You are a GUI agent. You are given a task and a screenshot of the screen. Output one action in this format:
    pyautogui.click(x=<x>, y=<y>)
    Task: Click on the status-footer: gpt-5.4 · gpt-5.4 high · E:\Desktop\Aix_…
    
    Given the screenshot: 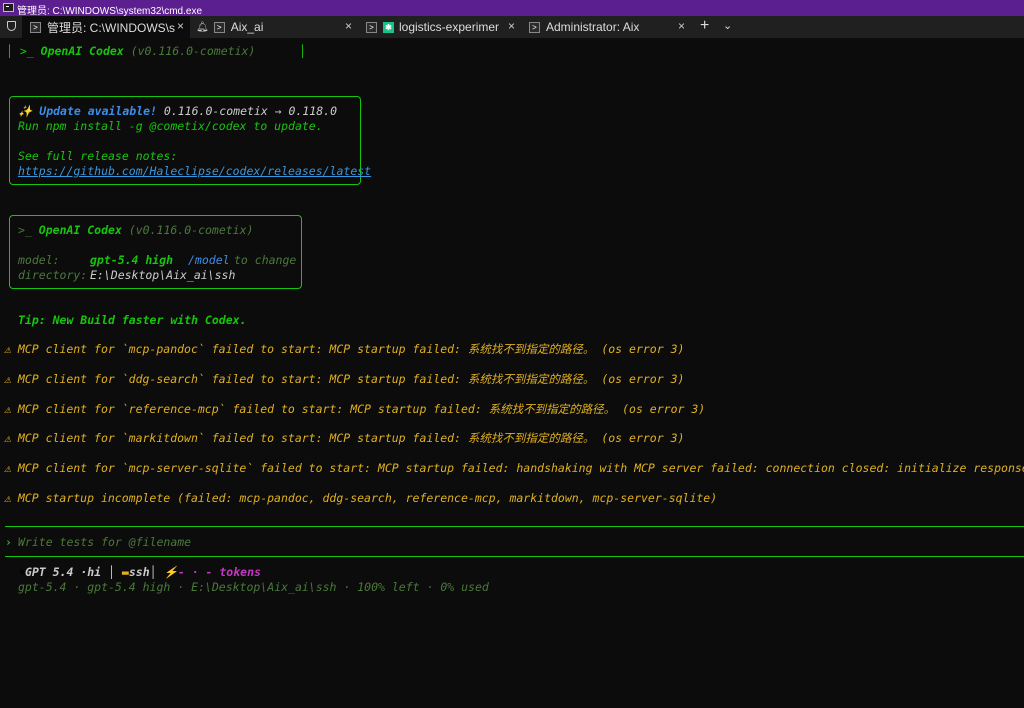 What is the action you would take?
    pyautogui.click(x=253, y=587)
    